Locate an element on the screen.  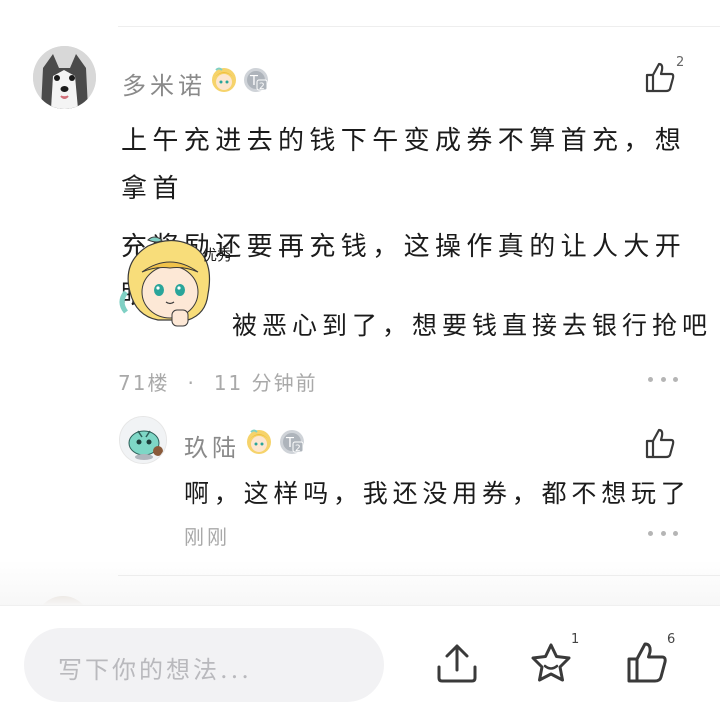
reply-avatar is located at coordinates (143, 440).